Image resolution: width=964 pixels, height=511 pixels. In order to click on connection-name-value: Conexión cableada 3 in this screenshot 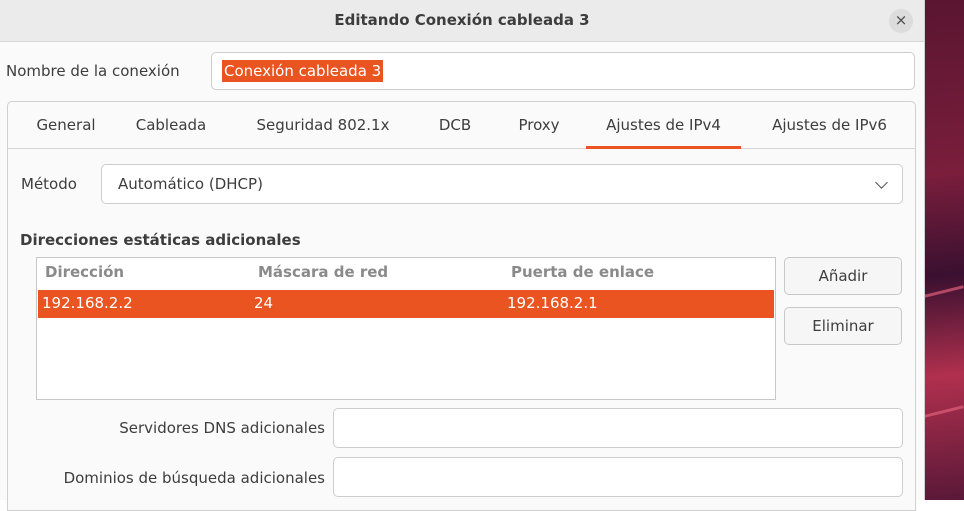, I will do `click(303, 71)`.